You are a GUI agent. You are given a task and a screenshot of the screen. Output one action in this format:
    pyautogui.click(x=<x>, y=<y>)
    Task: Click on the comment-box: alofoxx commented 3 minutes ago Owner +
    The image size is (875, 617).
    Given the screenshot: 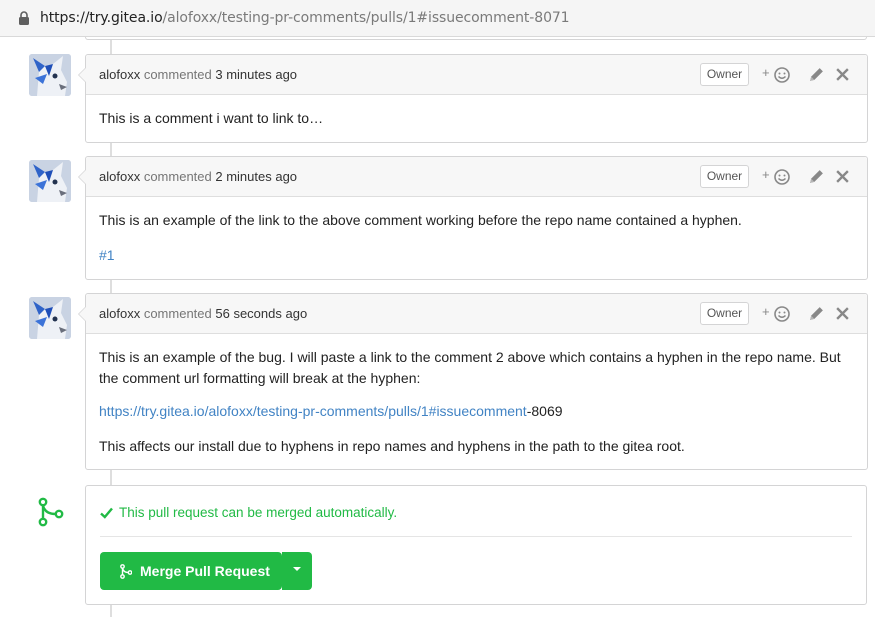 What is the action you would take?
    pyautogui.click(x=473, y=98)
    